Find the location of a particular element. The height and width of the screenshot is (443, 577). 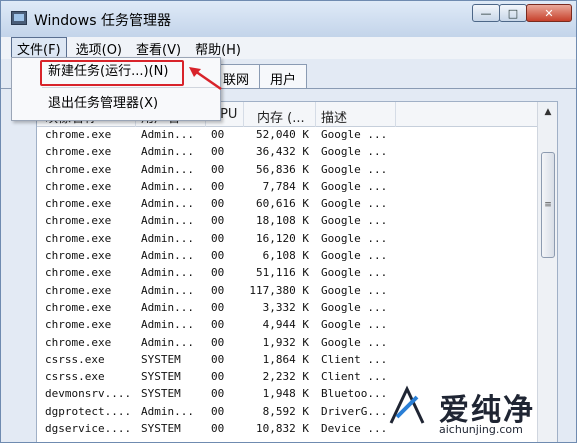

cell-memory: 6,108 K is located at coordinates (285, 256).